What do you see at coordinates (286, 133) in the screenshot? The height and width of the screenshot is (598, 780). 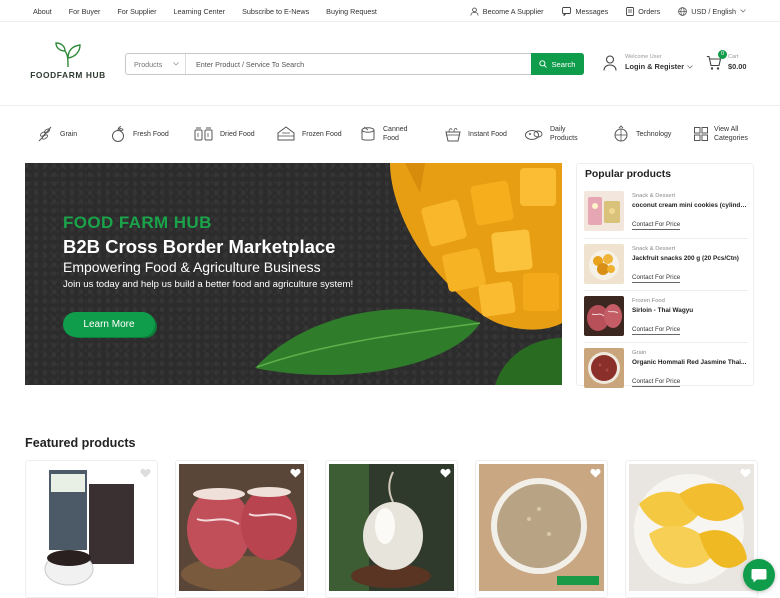 I see `frozen-food-icon` at bounding box center [286, 133].